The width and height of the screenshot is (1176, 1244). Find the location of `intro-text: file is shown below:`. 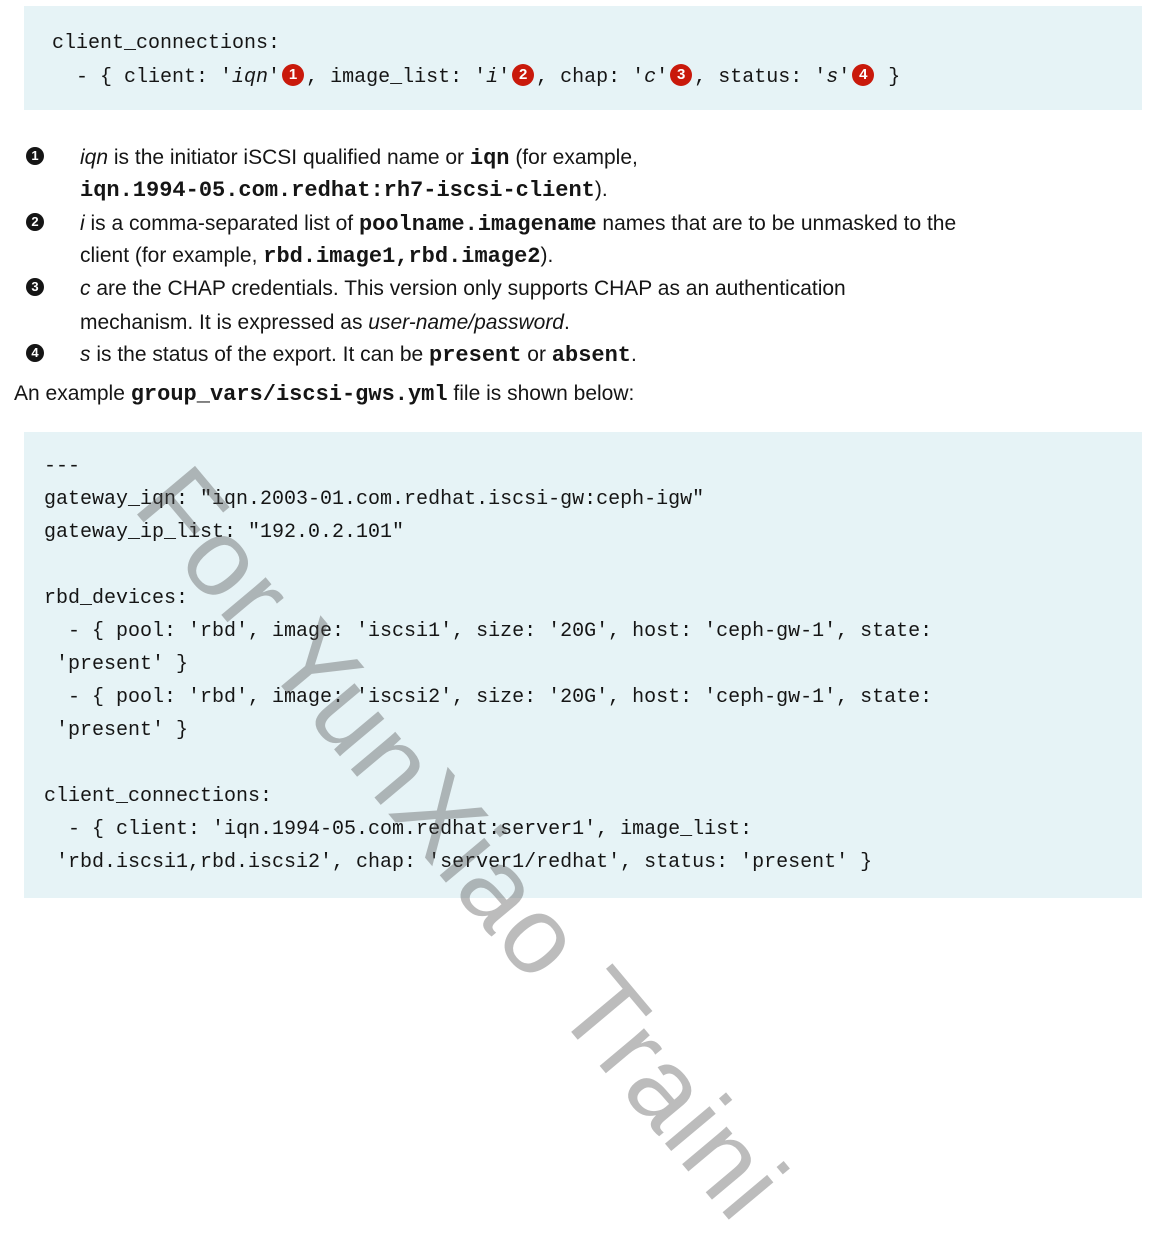

intro-text: file is shown below: is located at coordinates (541, 393).